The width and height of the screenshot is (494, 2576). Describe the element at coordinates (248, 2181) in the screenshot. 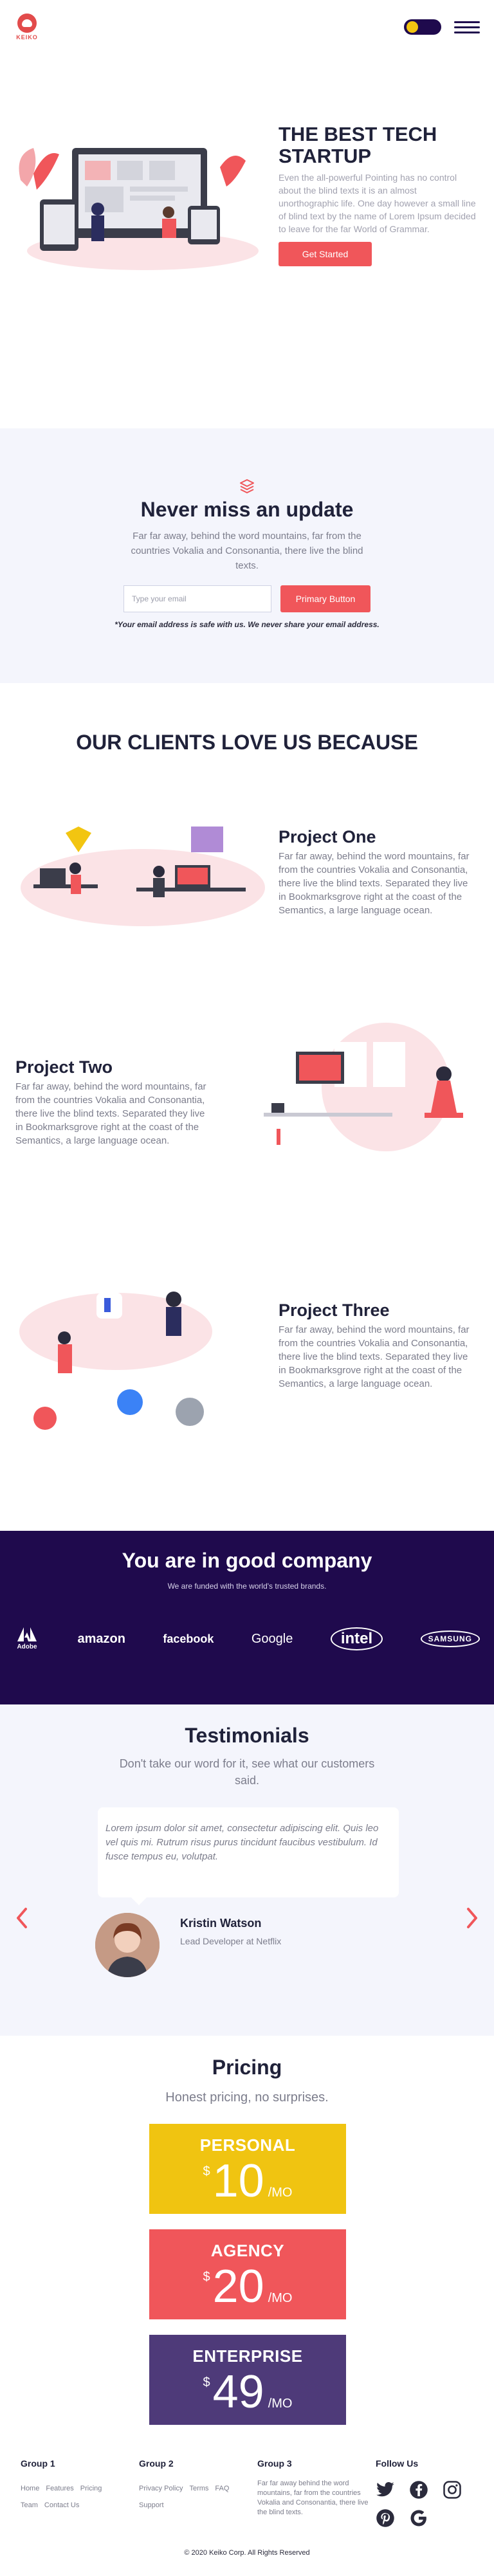

I see `plan-price: $ 10 /MO` at that location.